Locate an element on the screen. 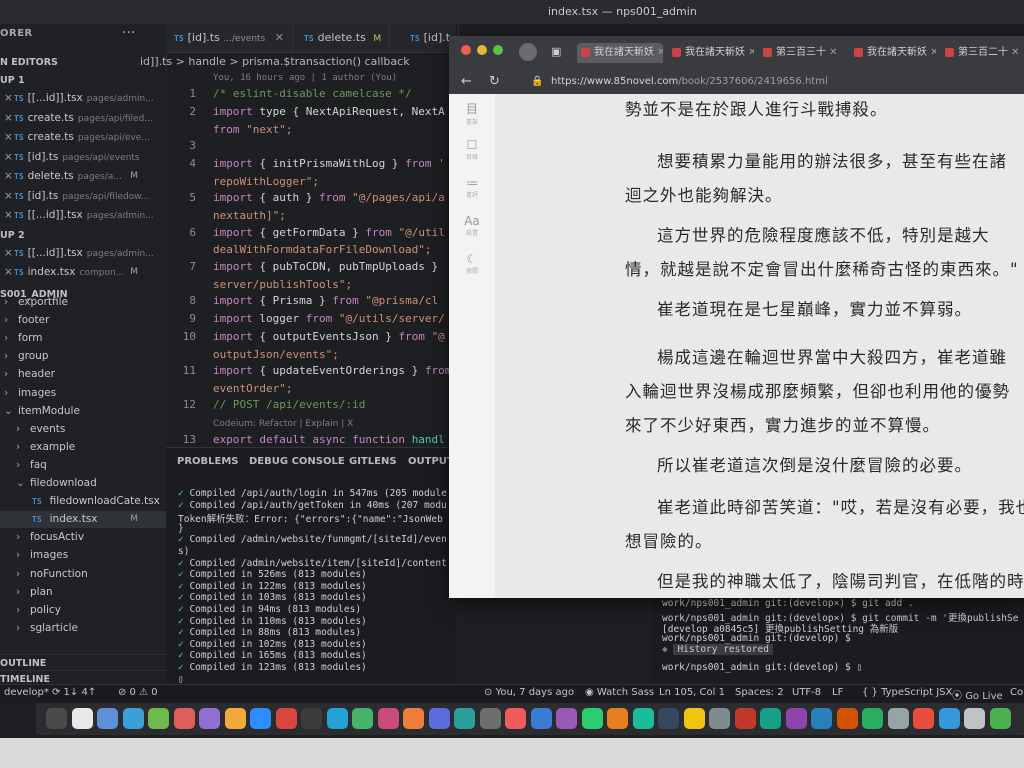 Image resolution: width=1024 pixels, height=768 pixels. code-line: Codeium: Refactor | Explain | X is located at coordinates (283, 422).